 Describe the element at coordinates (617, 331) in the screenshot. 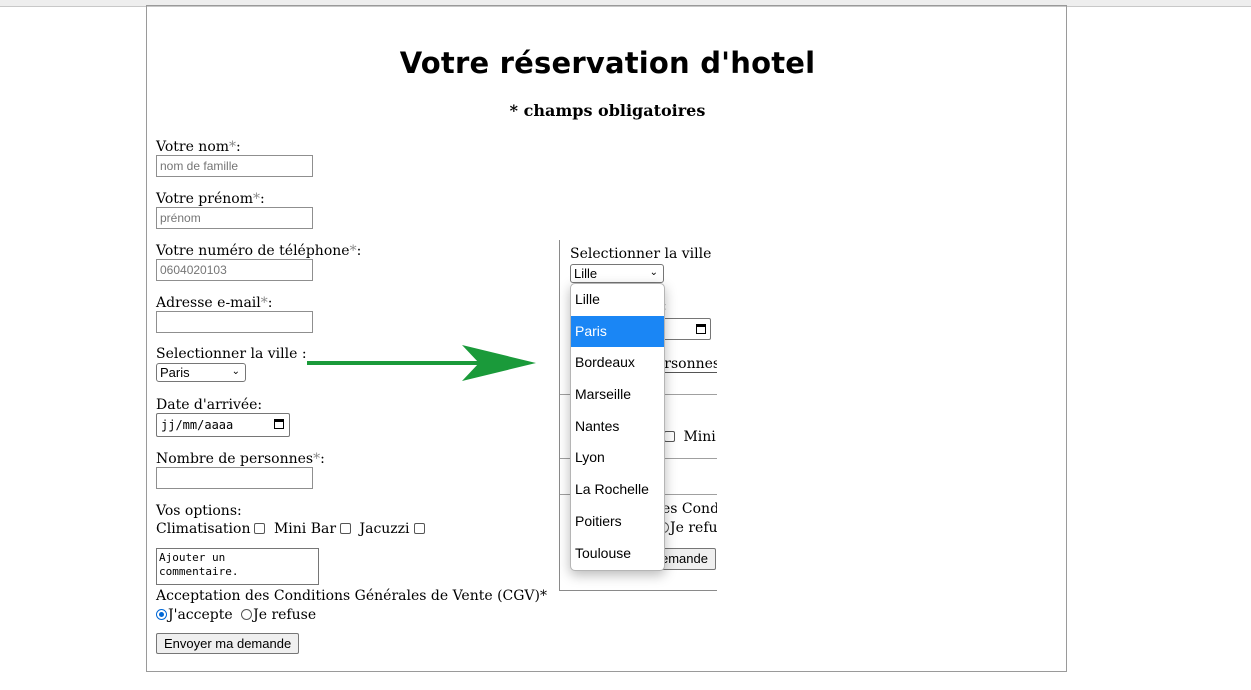

I see `city-option-highlighted: Paris` at that location.